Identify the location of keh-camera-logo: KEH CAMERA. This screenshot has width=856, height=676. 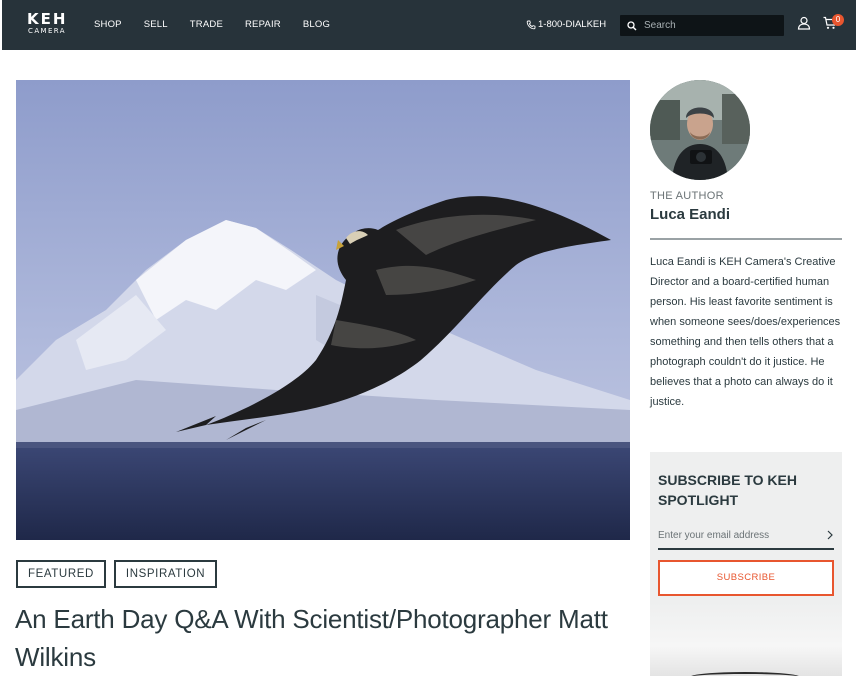
(47, 24).